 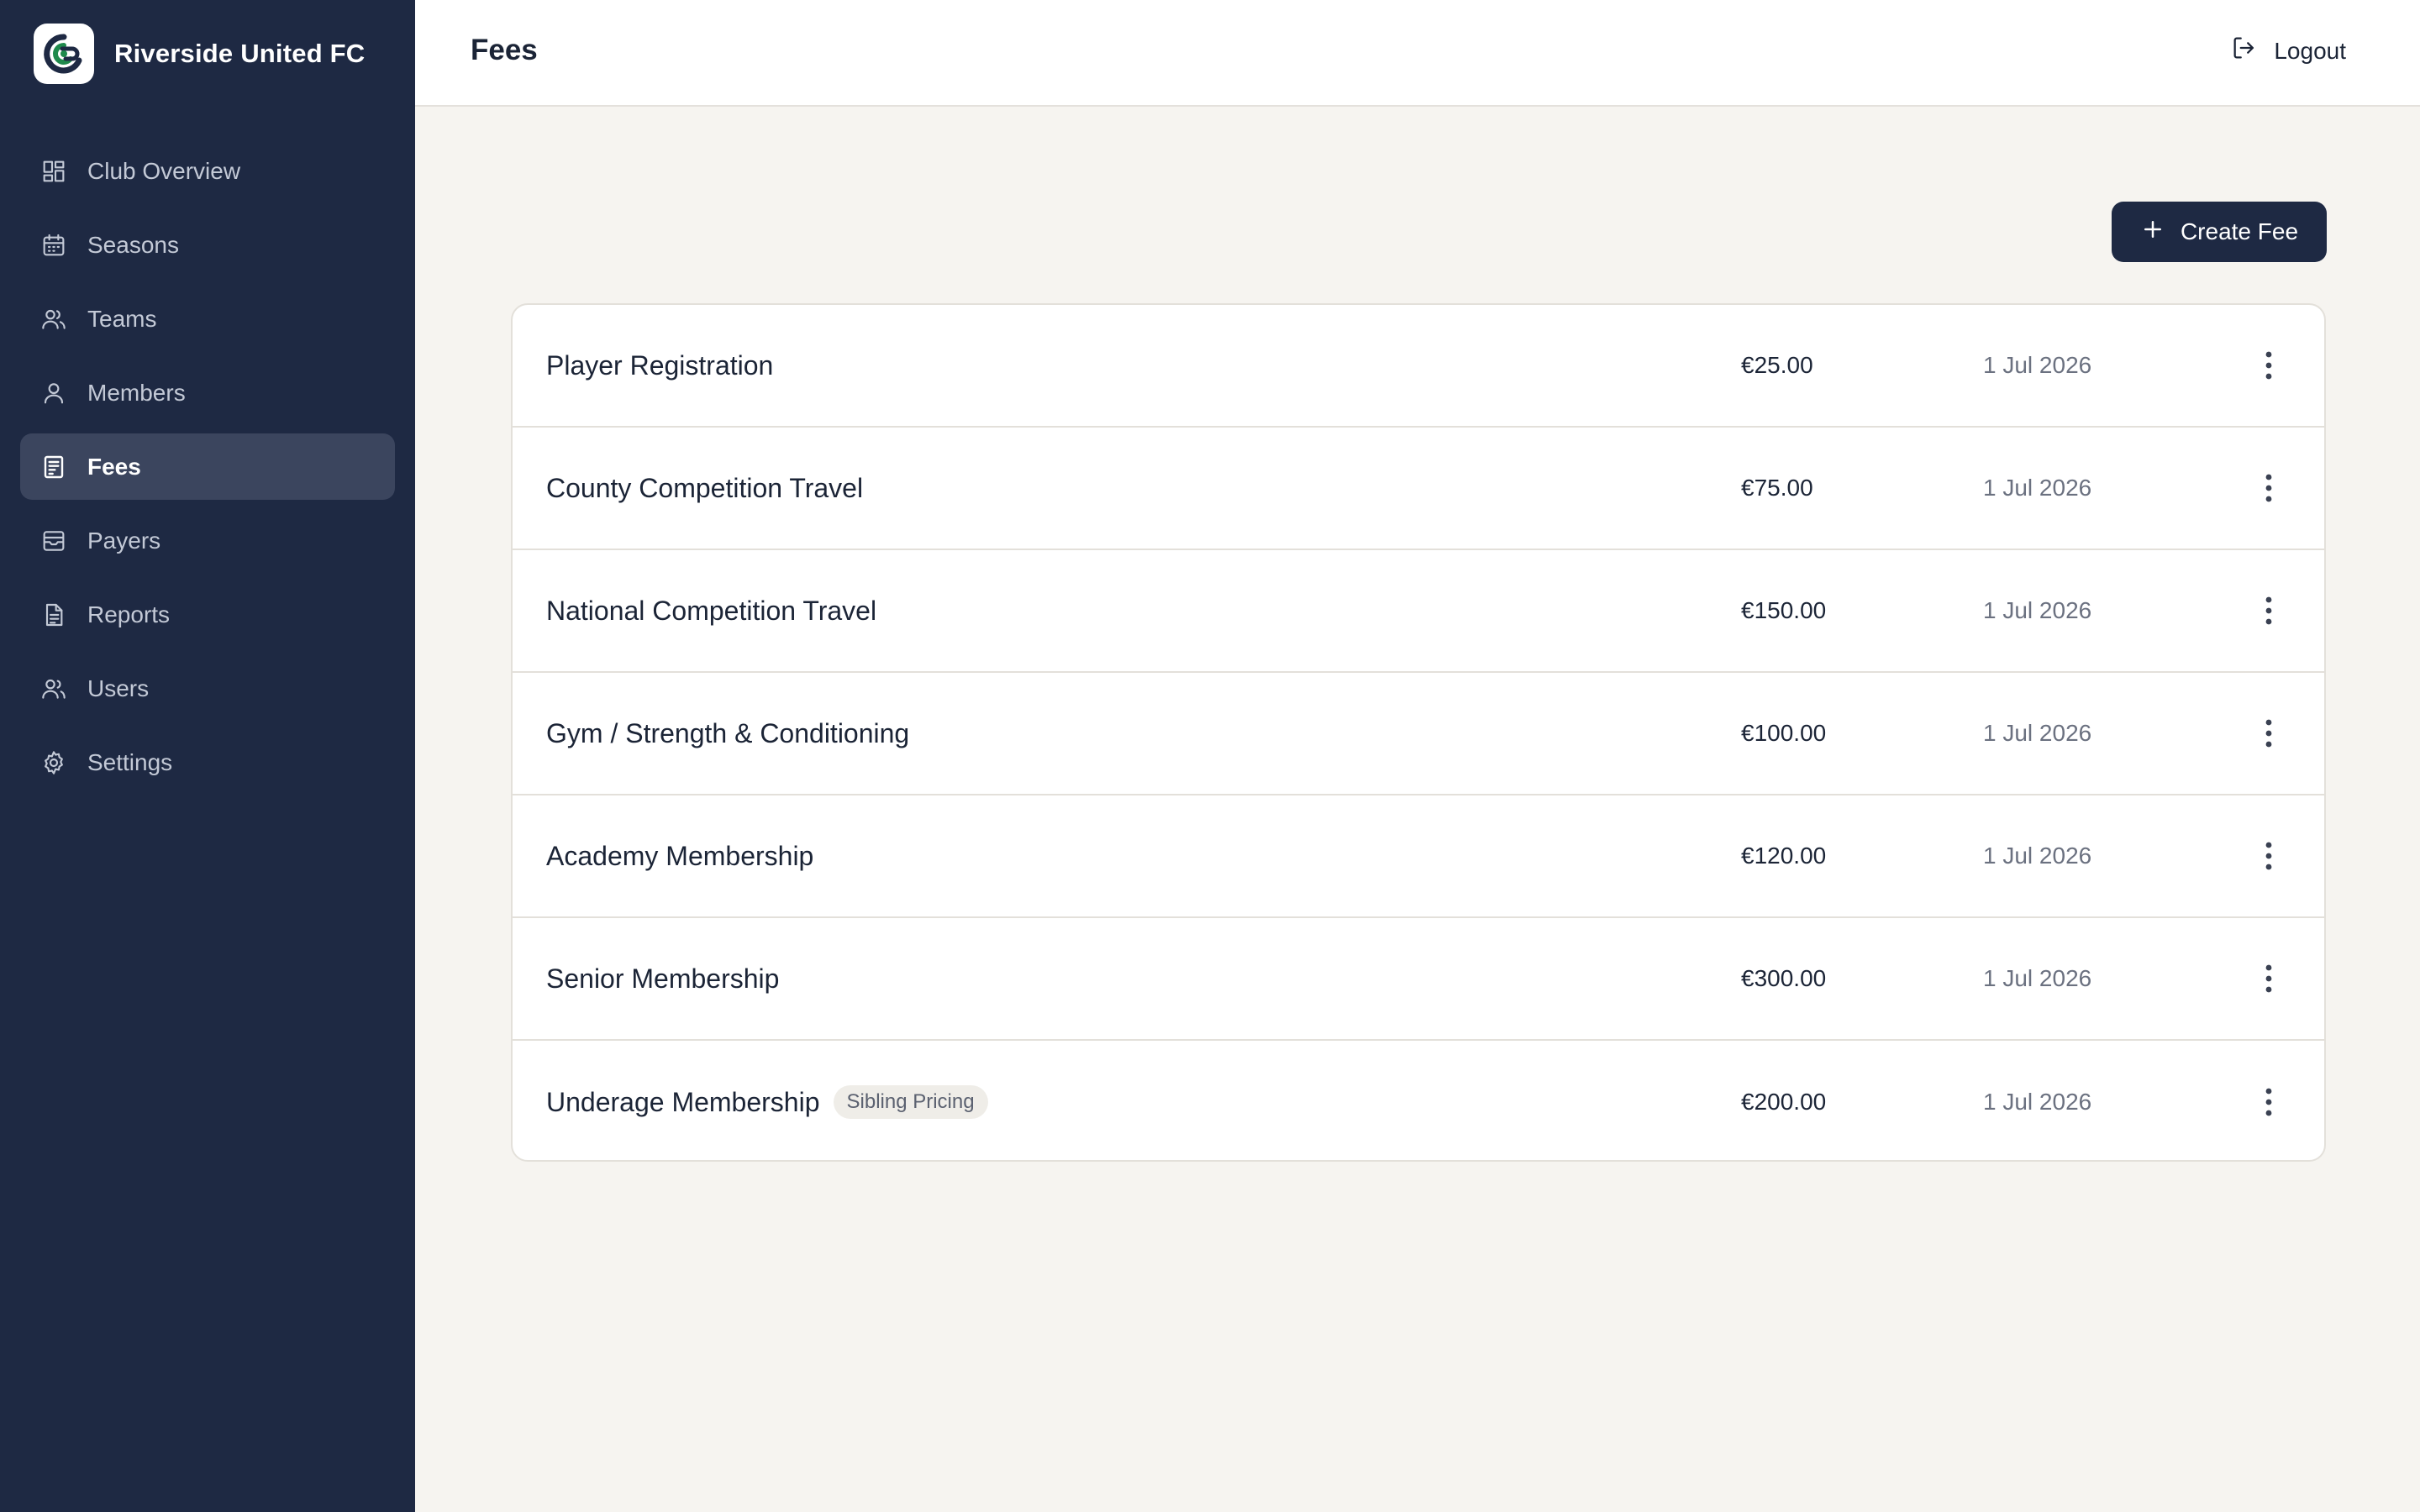 I want to click on fee-amount: €300.00, so click(x=1784, y=978).